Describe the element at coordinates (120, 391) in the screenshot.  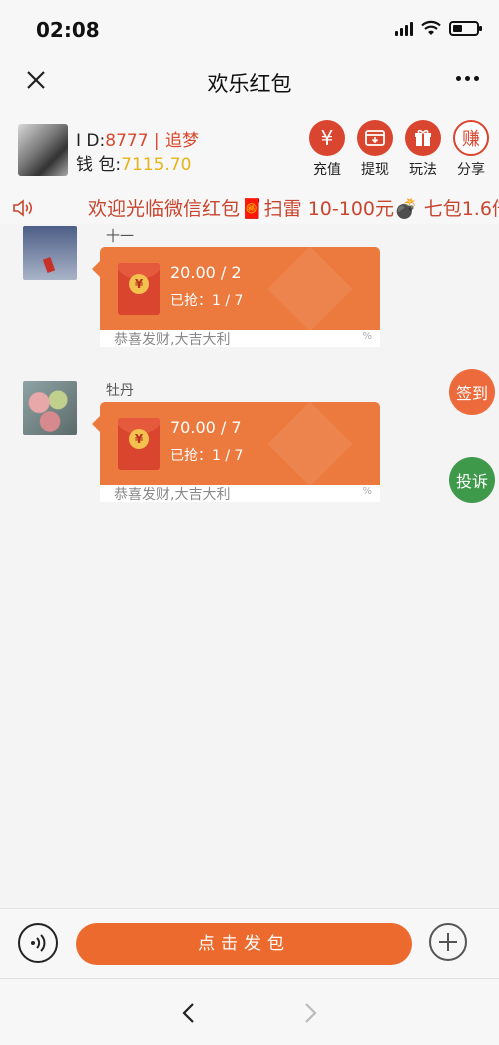
I see `sender-nickname: 牡丹` at that location.